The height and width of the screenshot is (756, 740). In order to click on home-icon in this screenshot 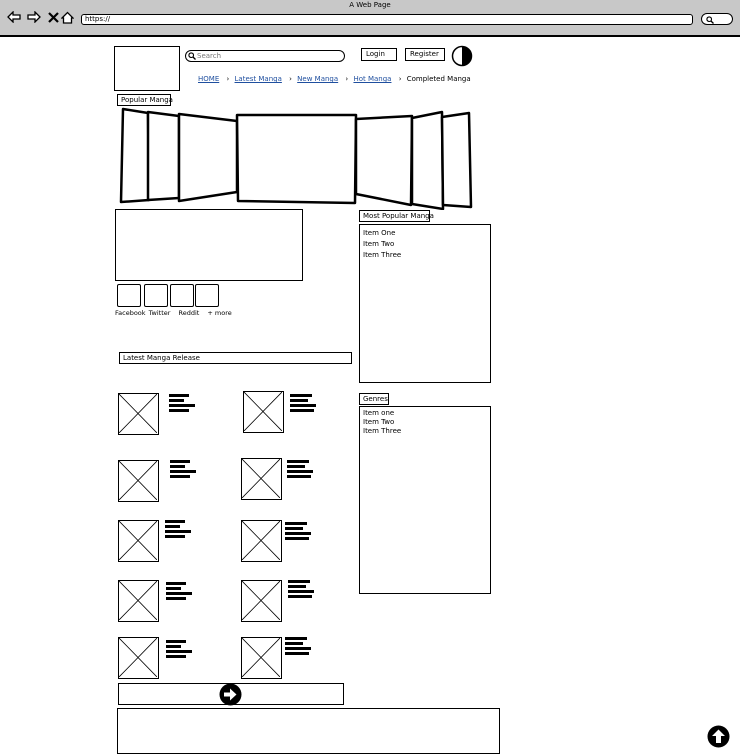, I will do `click(67, 17)`.